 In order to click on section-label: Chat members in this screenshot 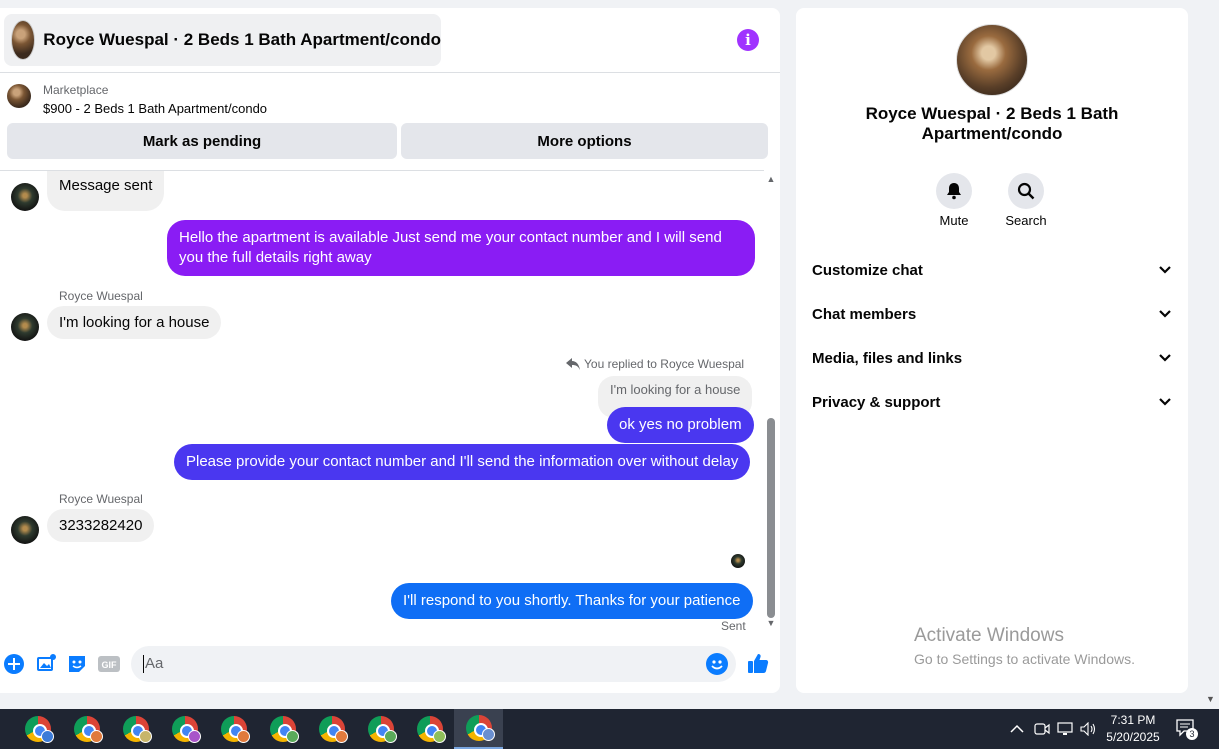, I will do `click(864, 314)`.